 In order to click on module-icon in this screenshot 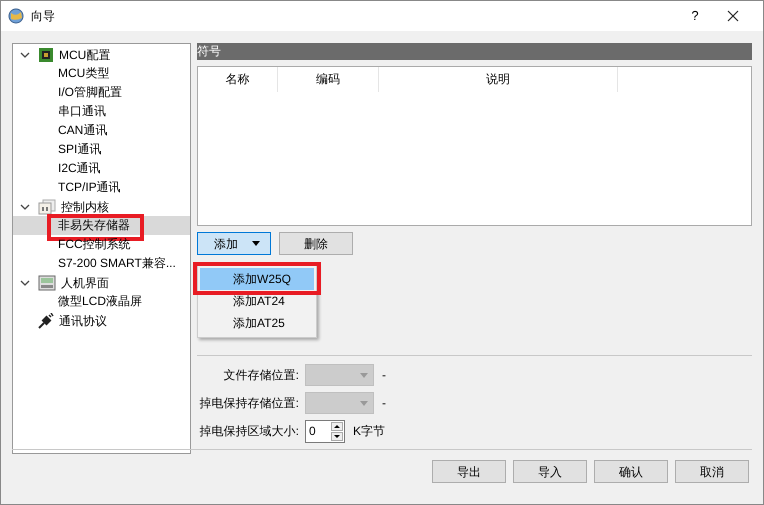, I will do `click(47, 206)`.